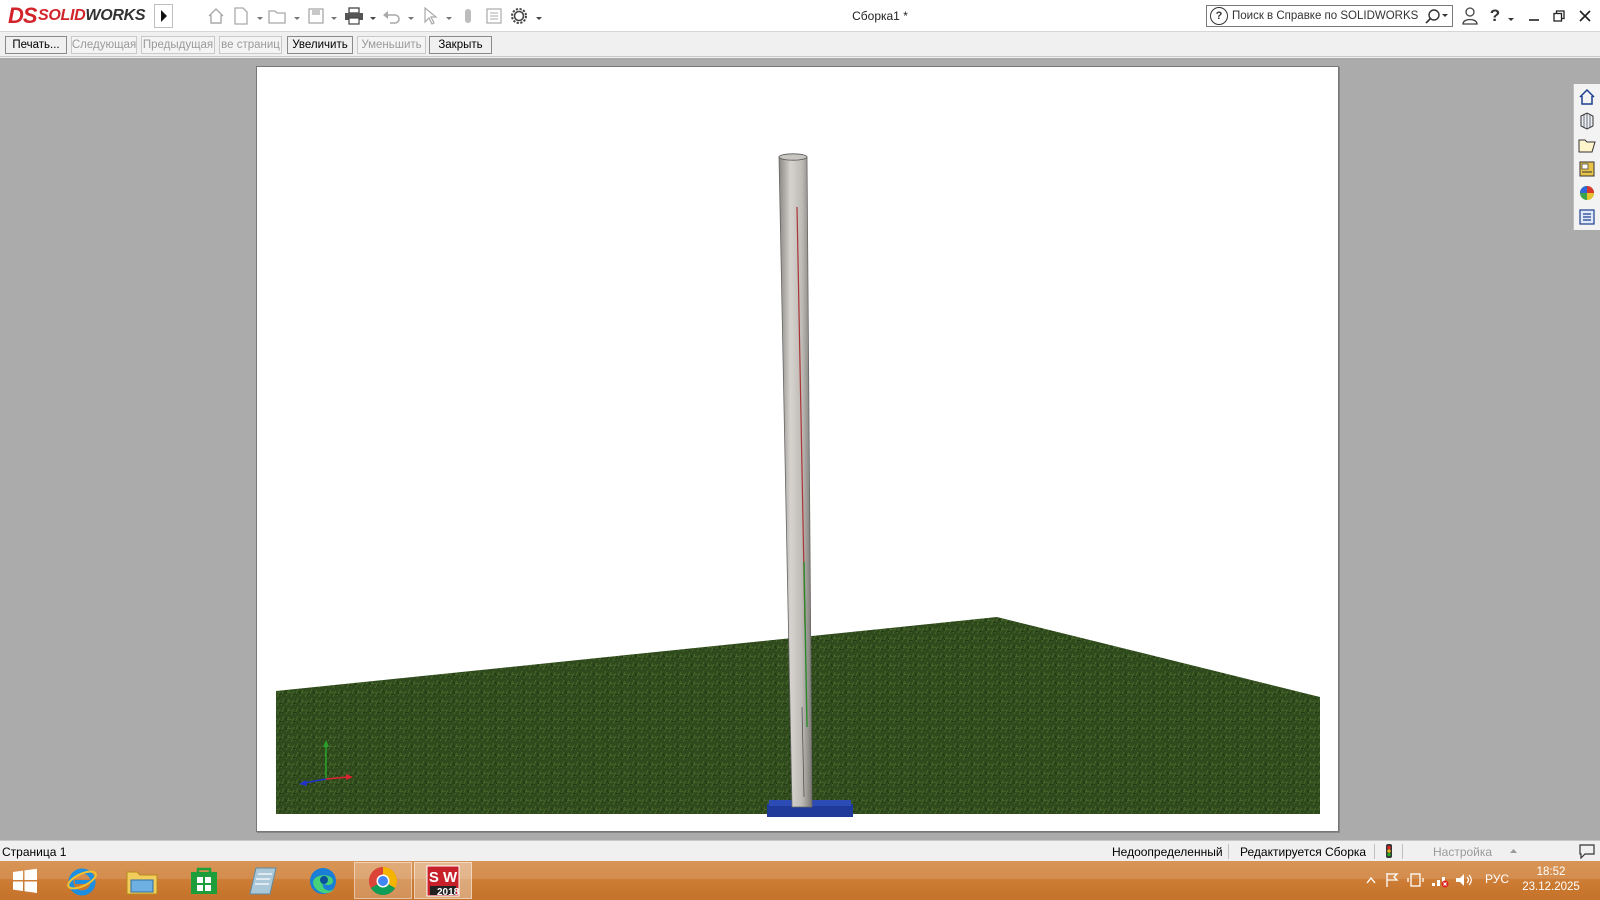  I want to click on clock-date: 23.12.2025, so click(1551, 887).